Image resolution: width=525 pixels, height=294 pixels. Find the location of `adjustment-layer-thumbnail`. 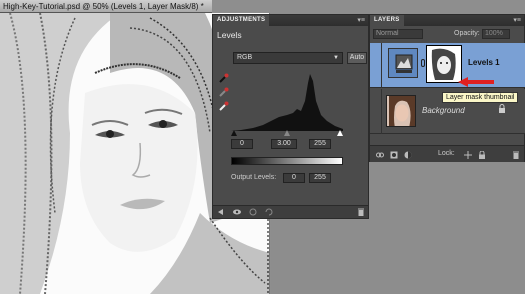

adjustment-layer-thumbnail is located at coordinates (403, 63).